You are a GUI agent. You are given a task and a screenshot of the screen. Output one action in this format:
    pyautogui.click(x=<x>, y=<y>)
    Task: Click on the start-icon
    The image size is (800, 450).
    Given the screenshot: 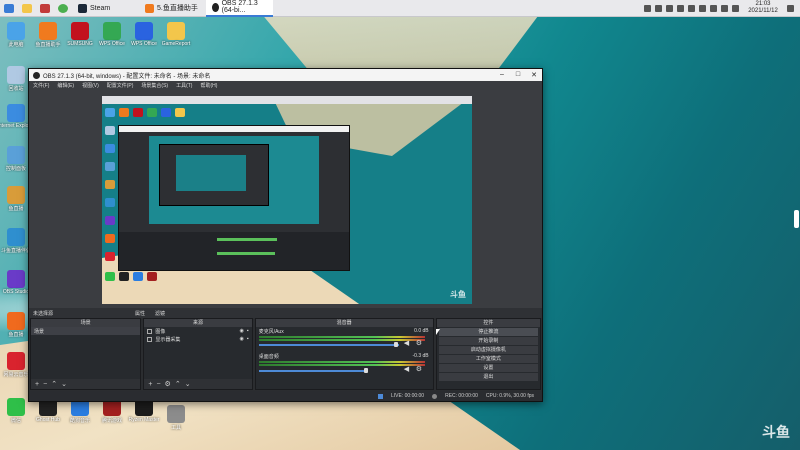 What is the action you would take?
    pyautogui.click(x=9, y=8)
    